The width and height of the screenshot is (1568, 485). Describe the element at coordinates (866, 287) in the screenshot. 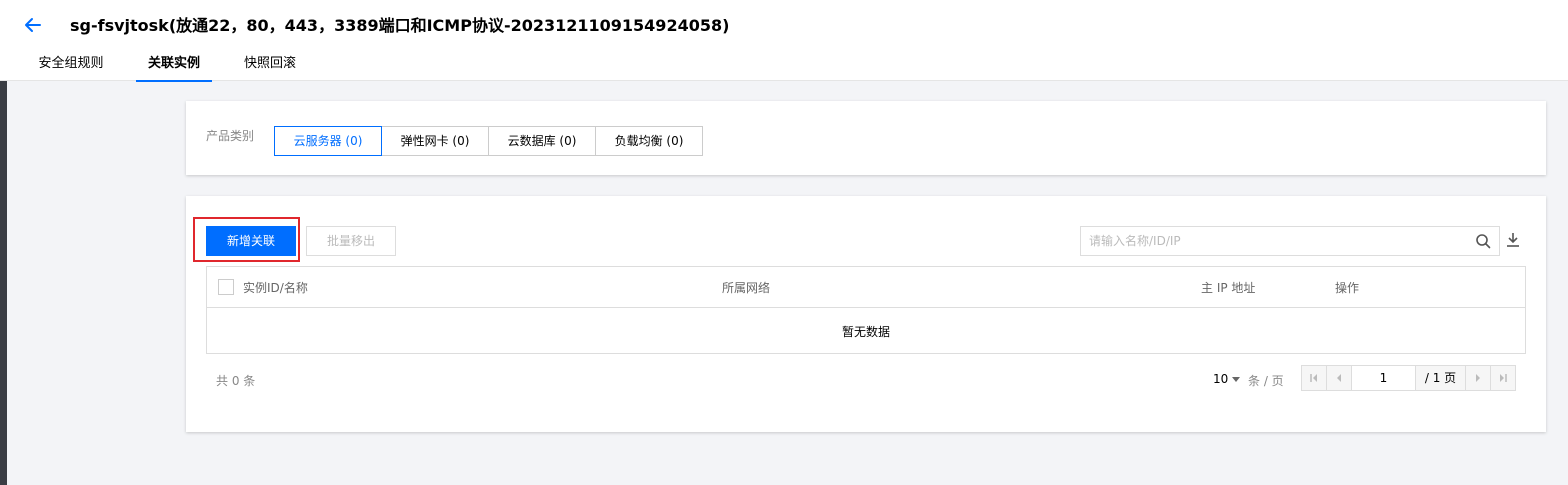

I see `table-header: 实例ID/名称 所属网络 主 IP 地址 操作` at that location.